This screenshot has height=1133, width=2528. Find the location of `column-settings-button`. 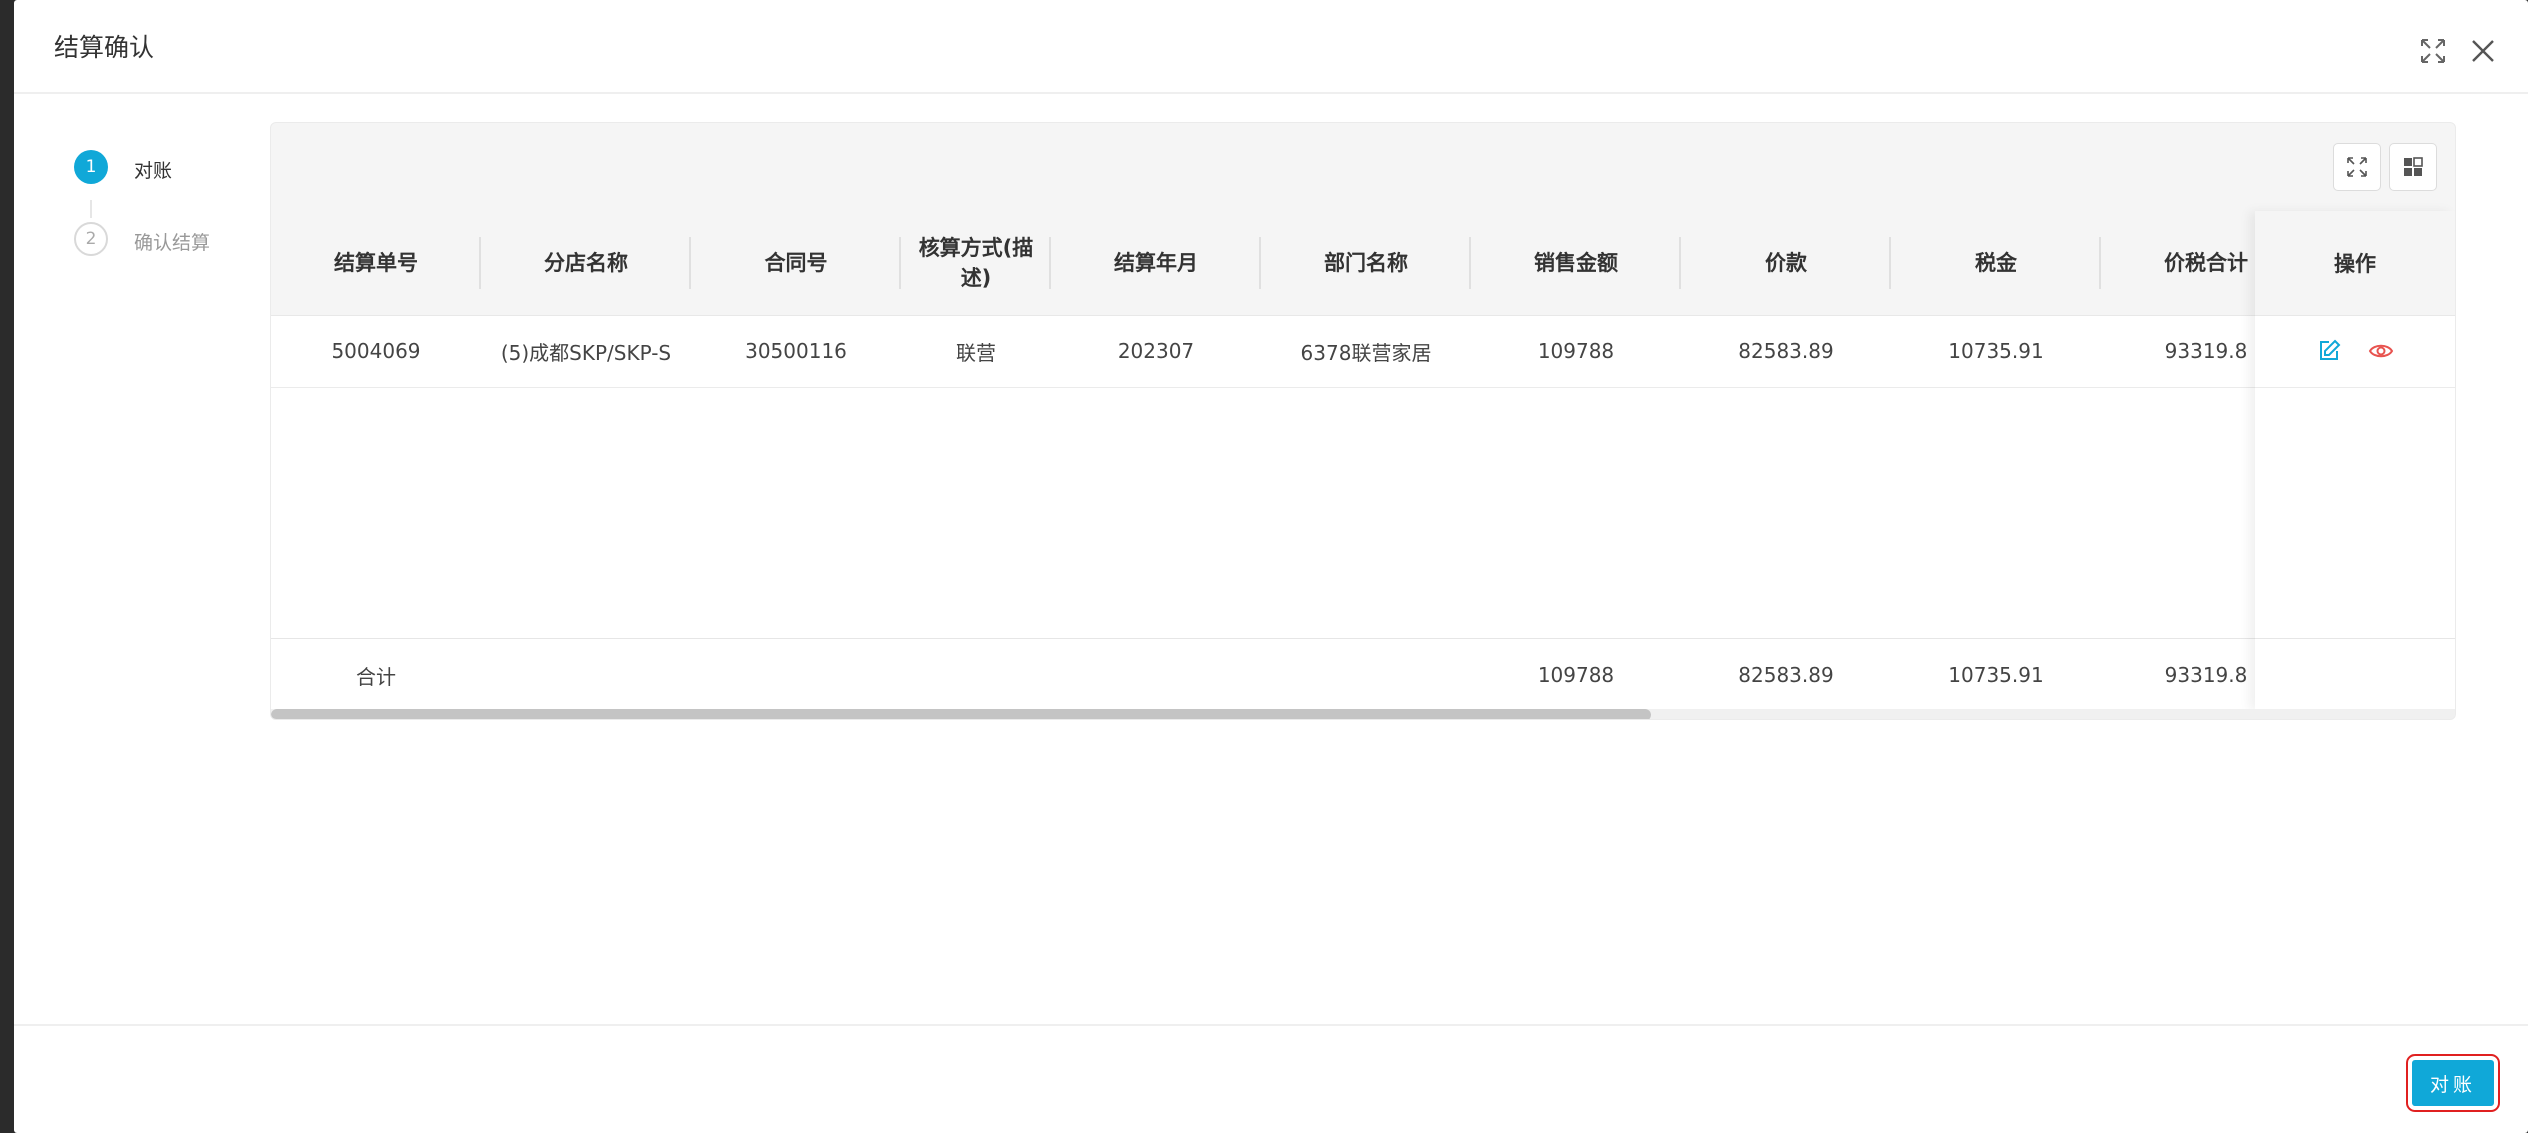

column-settings-button is located at coordinates (2413, 167).